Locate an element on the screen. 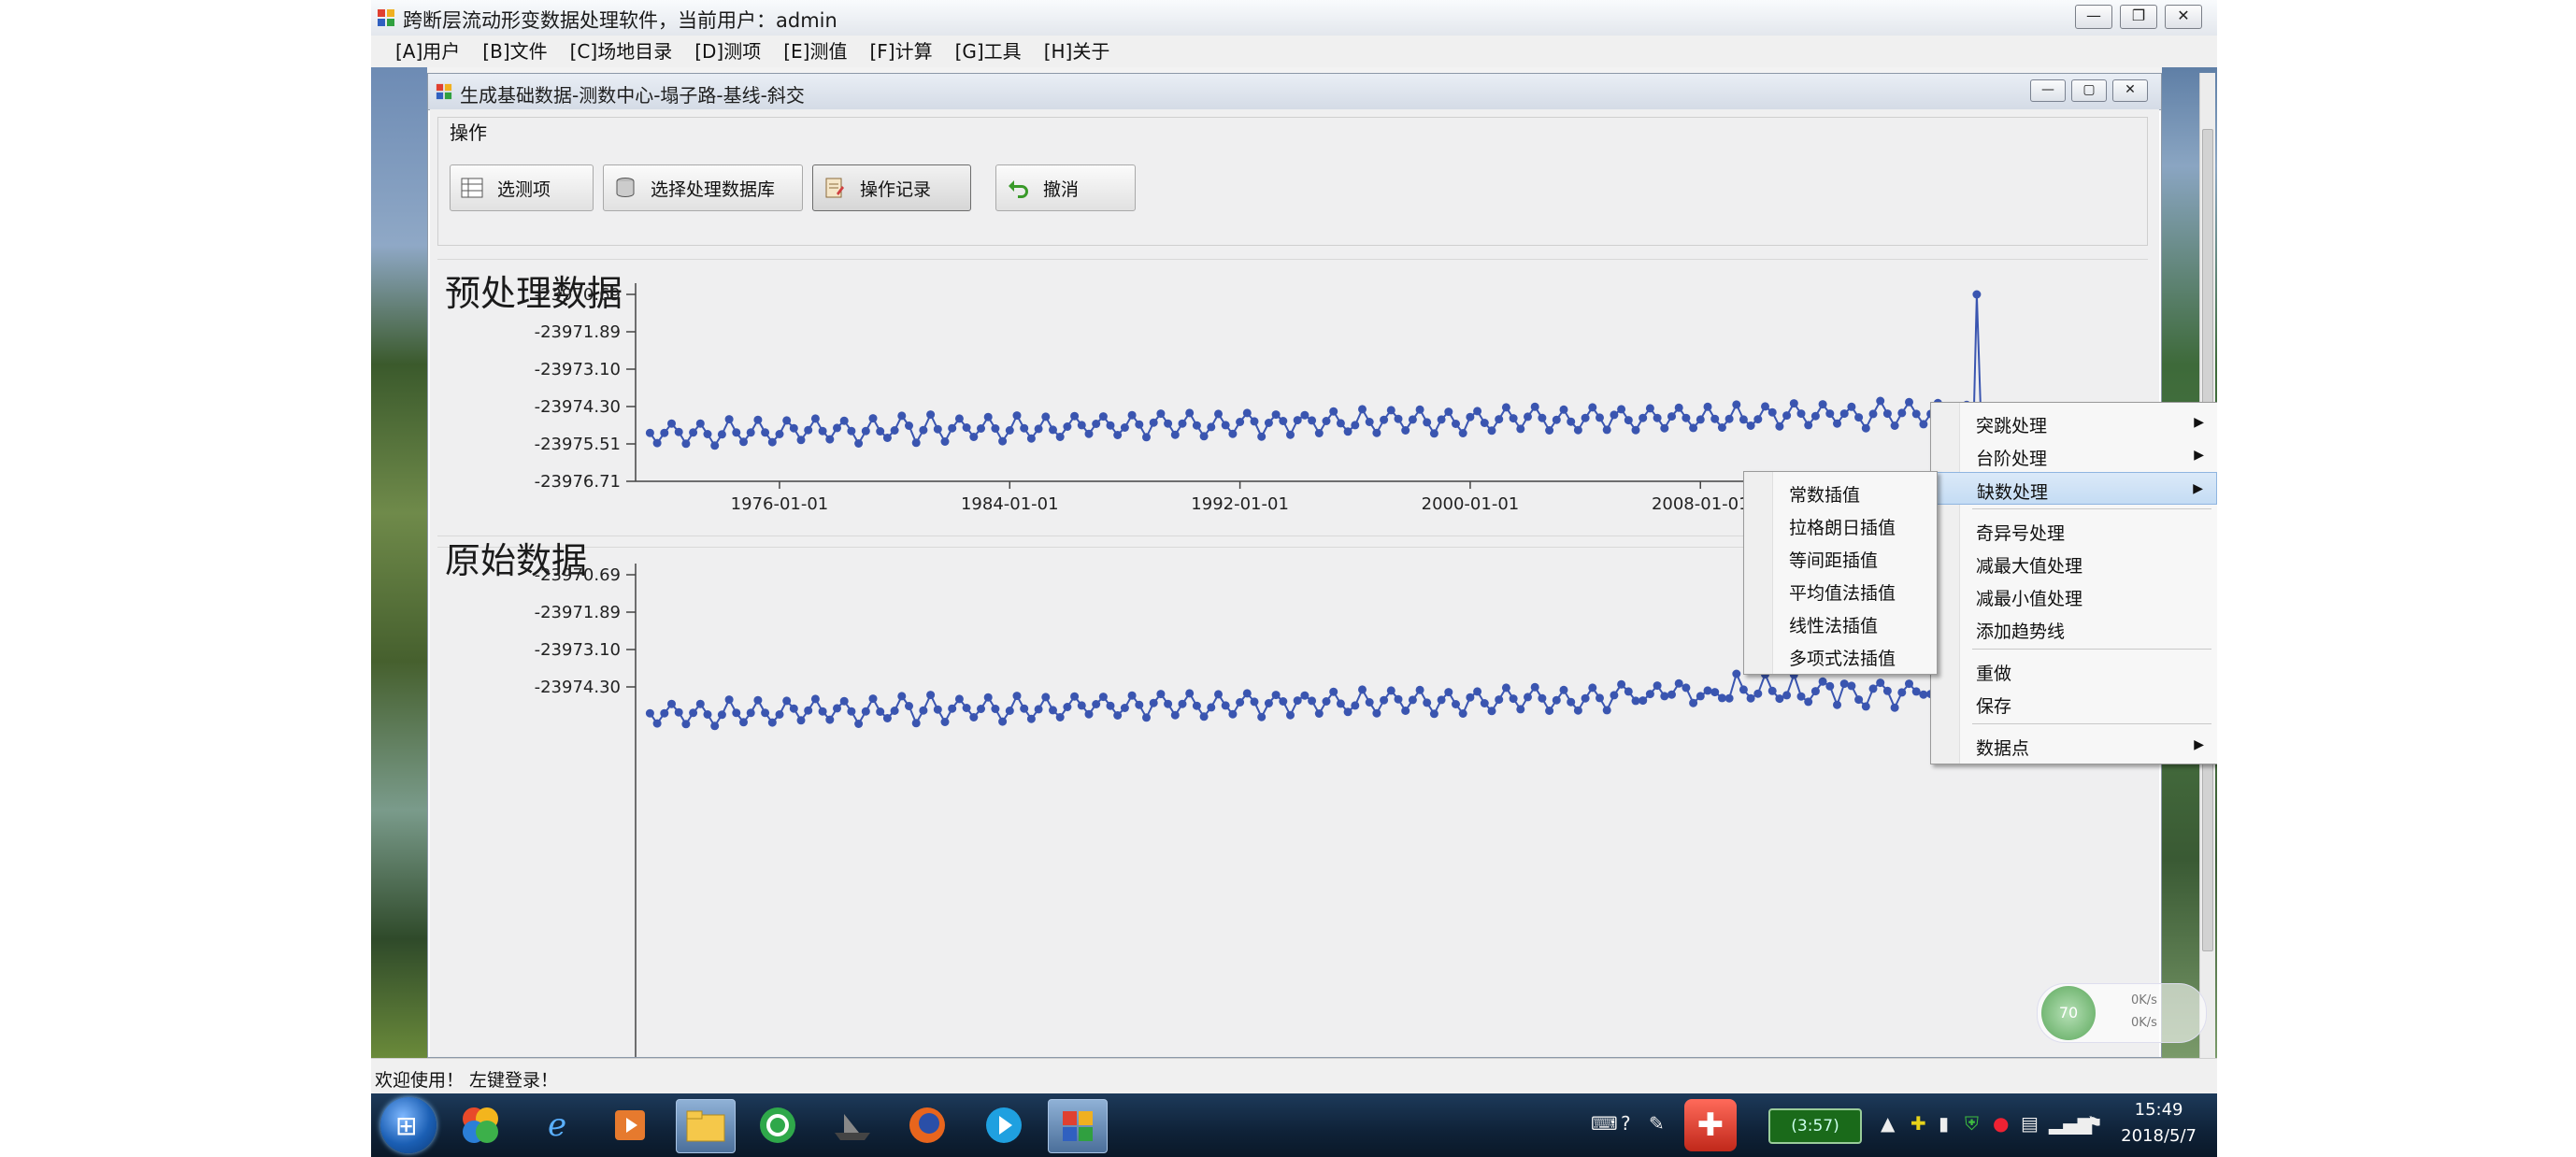  360-browser-icon is located at coordinates (778, 1125).